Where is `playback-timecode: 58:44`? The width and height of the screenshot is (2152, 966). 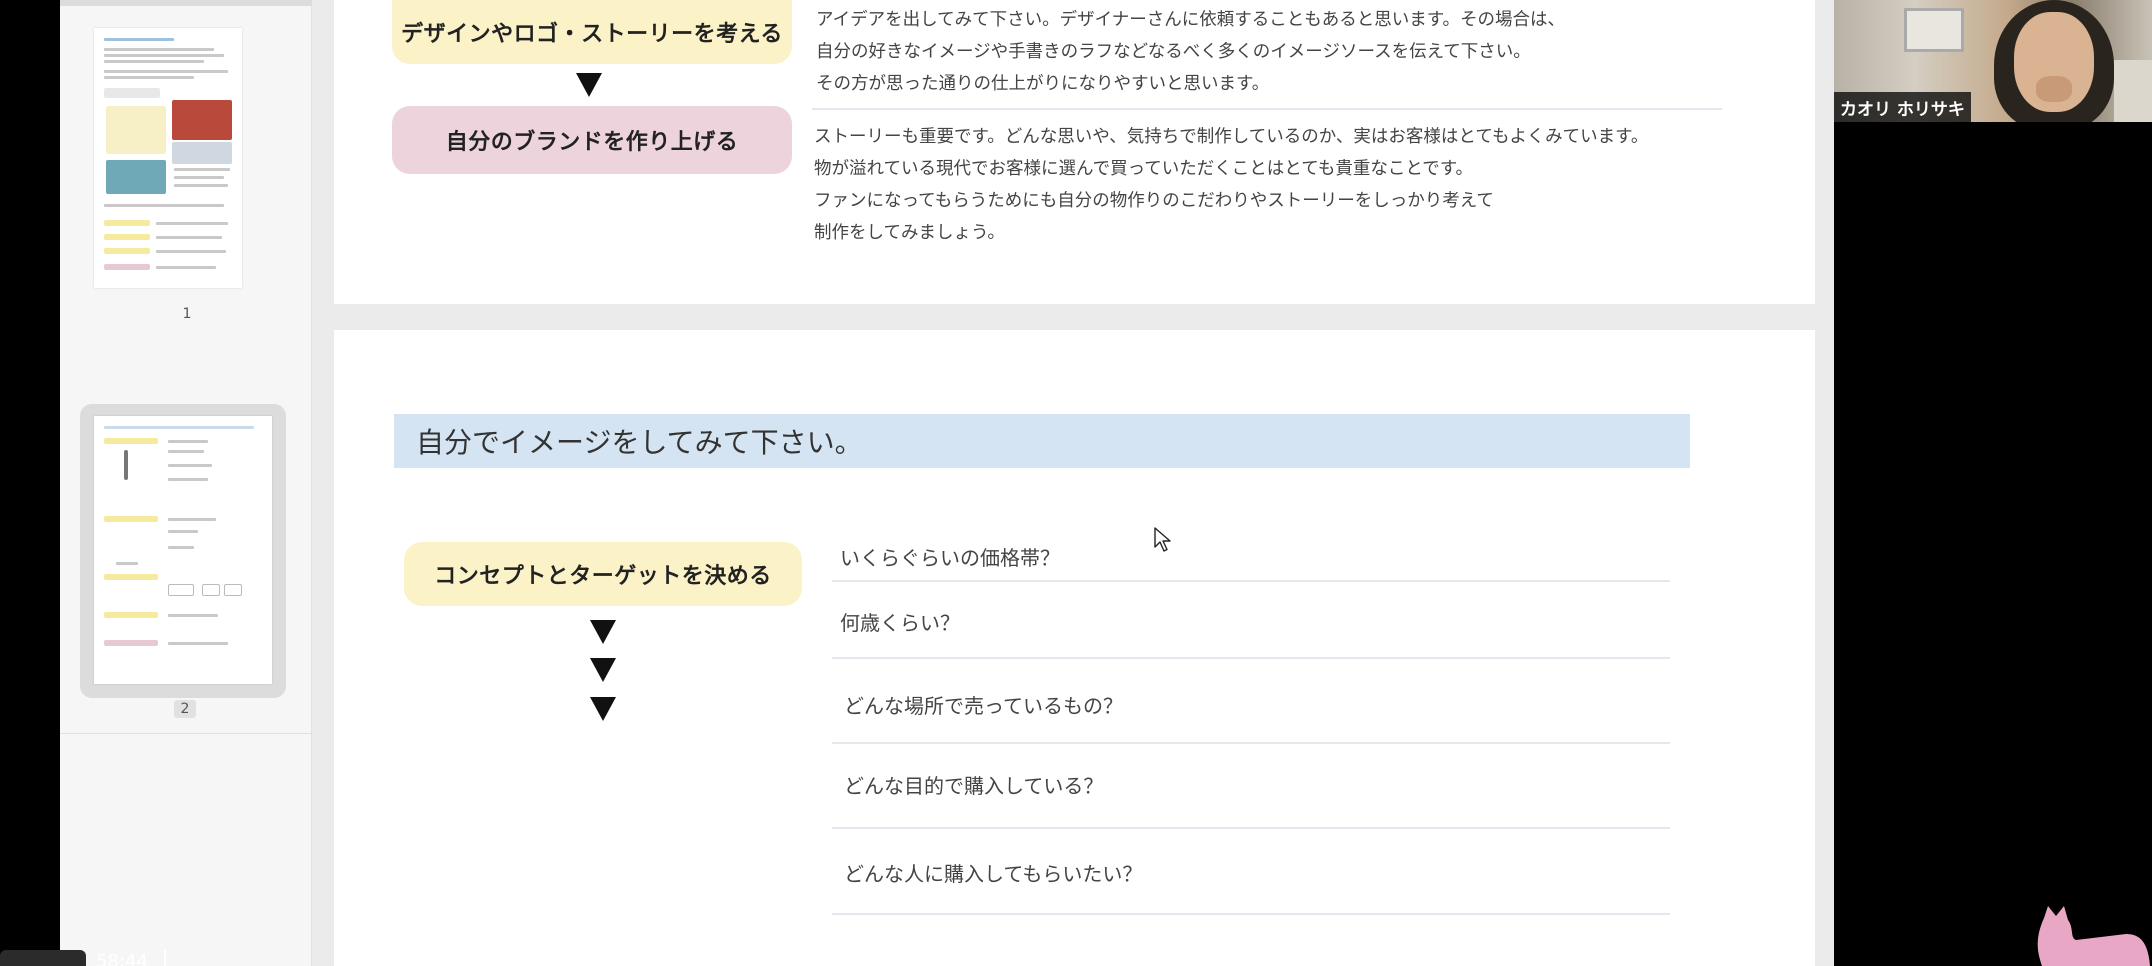 playback-timecode: 58:44 is located at coordinates (122, 958).